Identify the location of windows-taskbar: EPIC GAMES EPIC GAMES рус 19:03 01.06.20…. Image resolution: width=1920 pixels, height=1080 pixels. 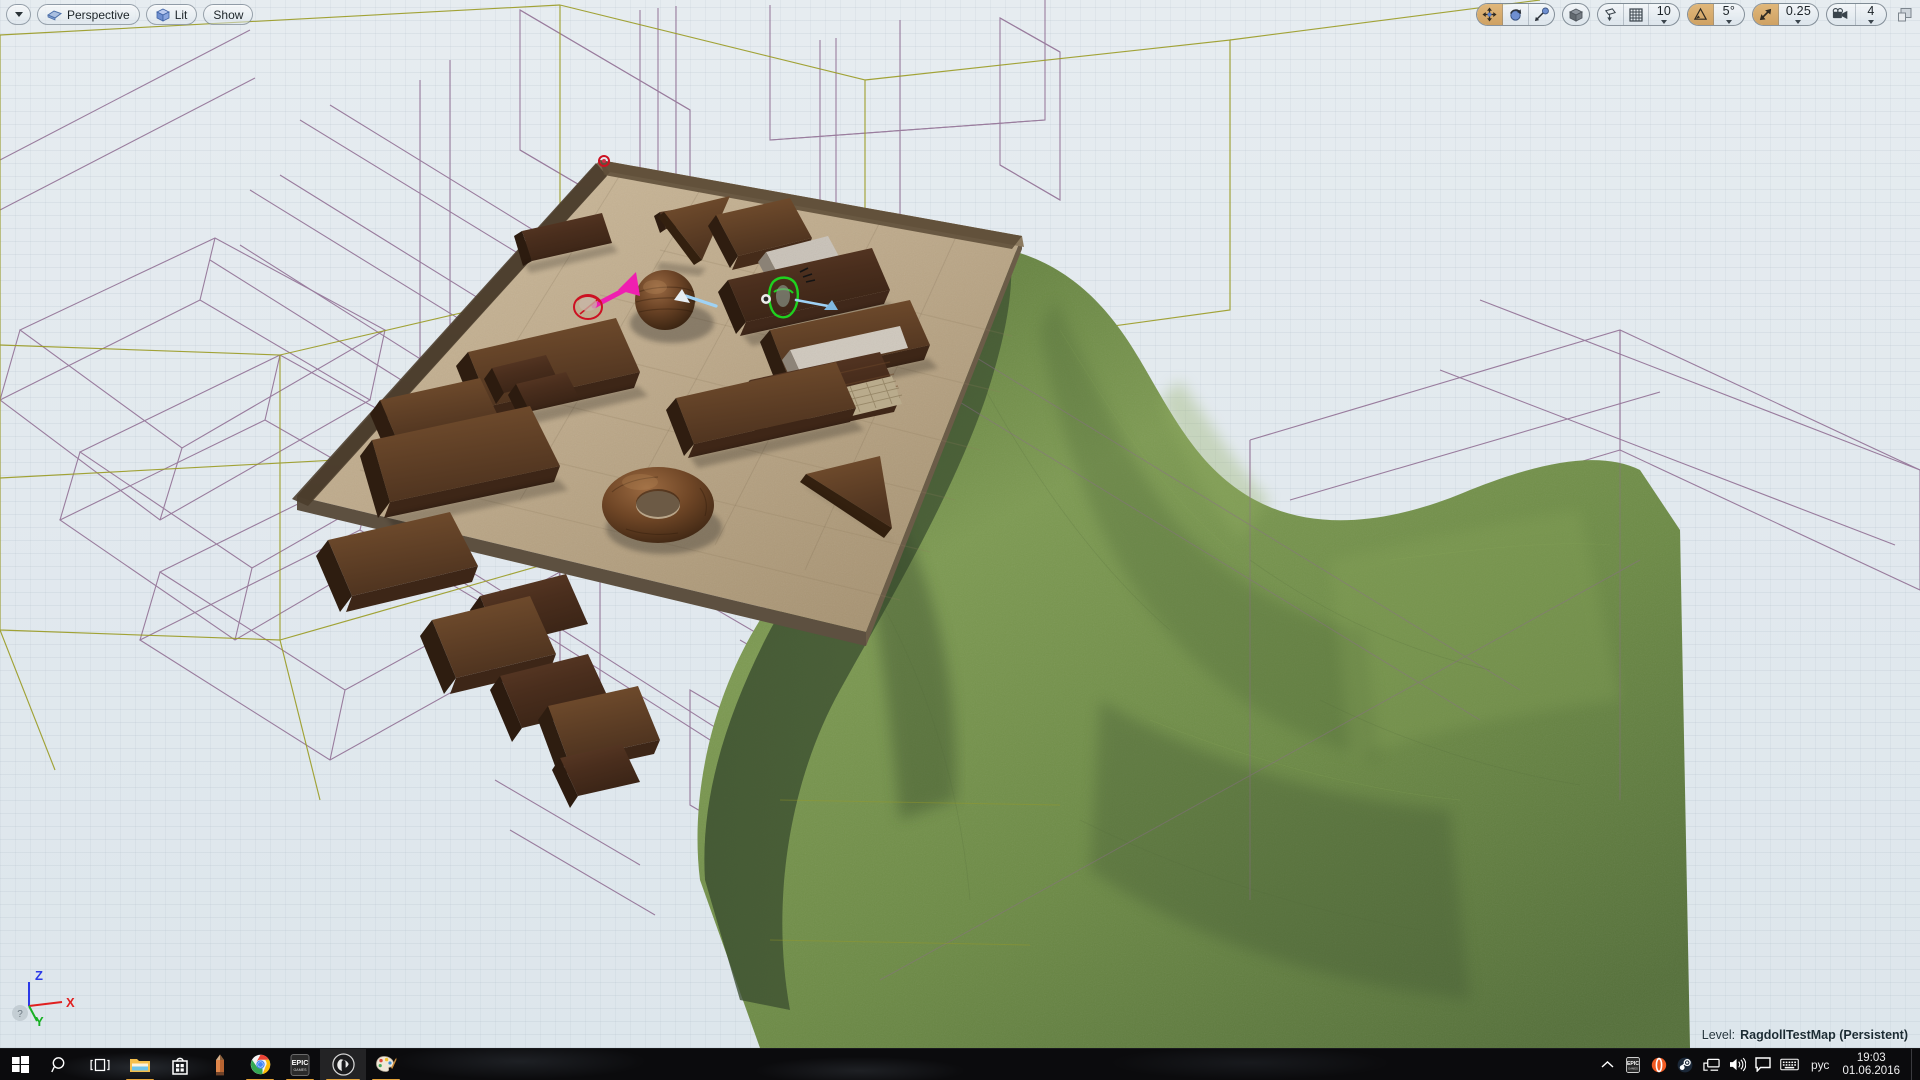
(960, 1064).